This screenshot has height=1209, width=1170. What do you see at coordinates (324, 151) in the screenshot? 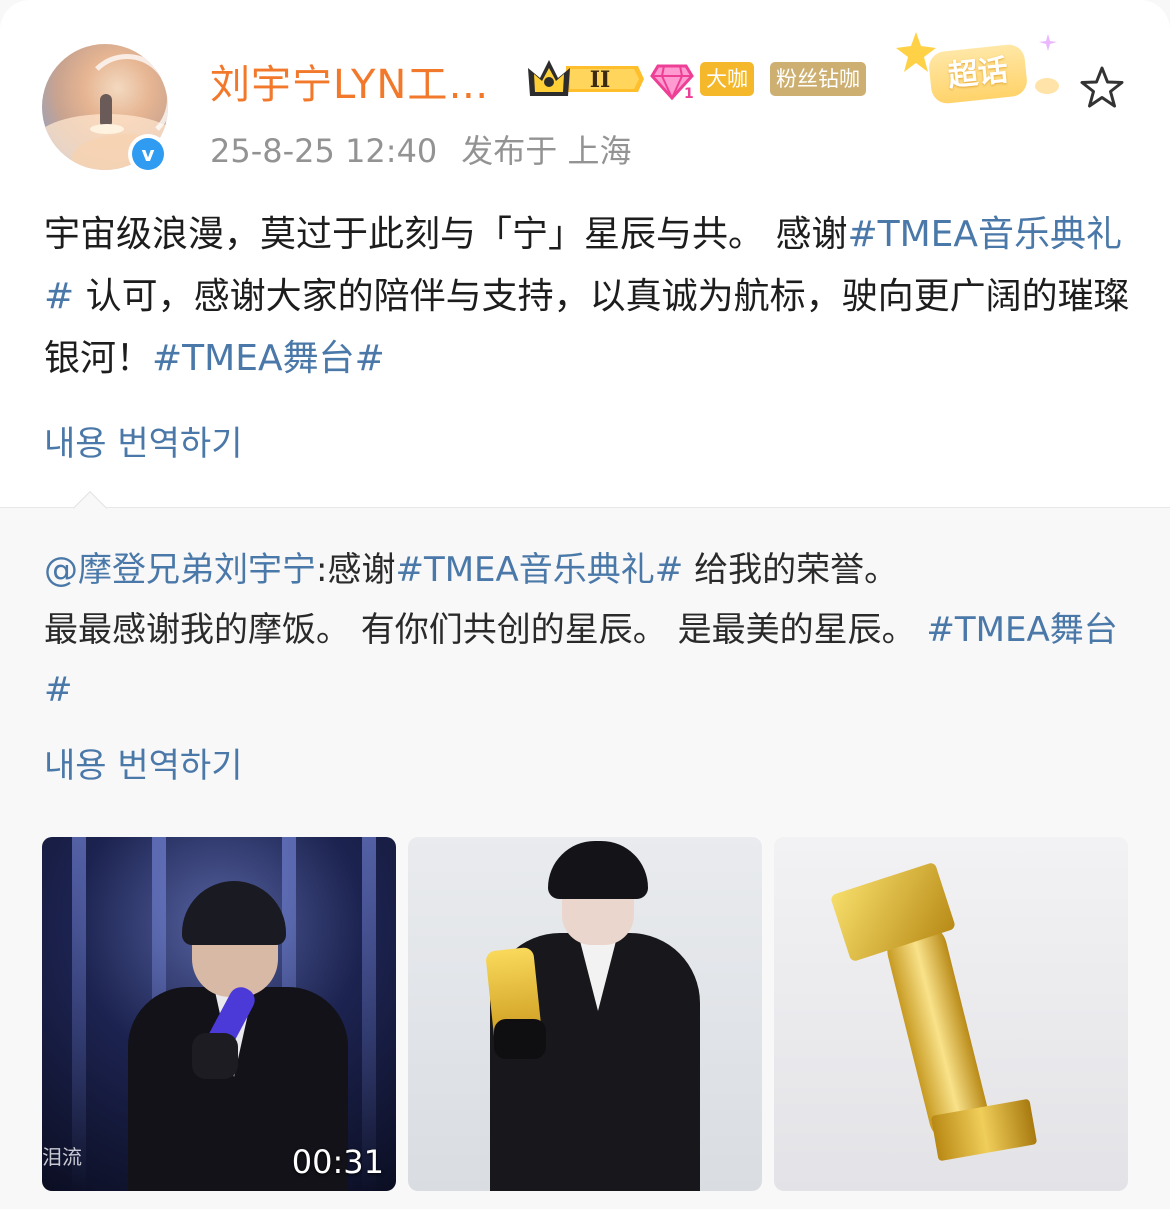
I see `post-timestamp: 25-8-25 12:40` at bounding box center [324, 151].